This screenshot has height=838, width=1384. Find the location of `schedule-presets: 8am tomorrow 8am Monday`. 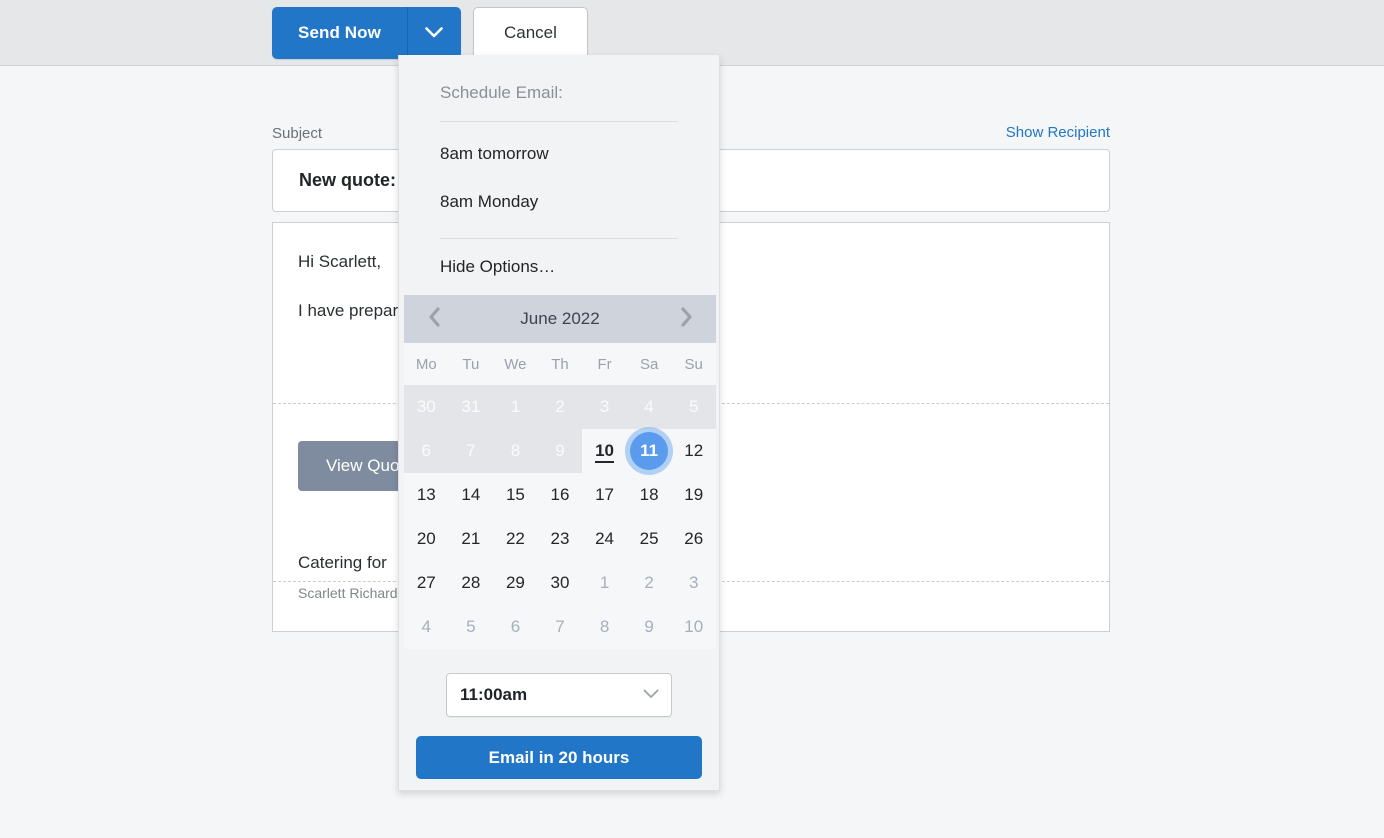

schedule-presets: 8am tomorrow 8am Monday is located at coordinates (559, 174).